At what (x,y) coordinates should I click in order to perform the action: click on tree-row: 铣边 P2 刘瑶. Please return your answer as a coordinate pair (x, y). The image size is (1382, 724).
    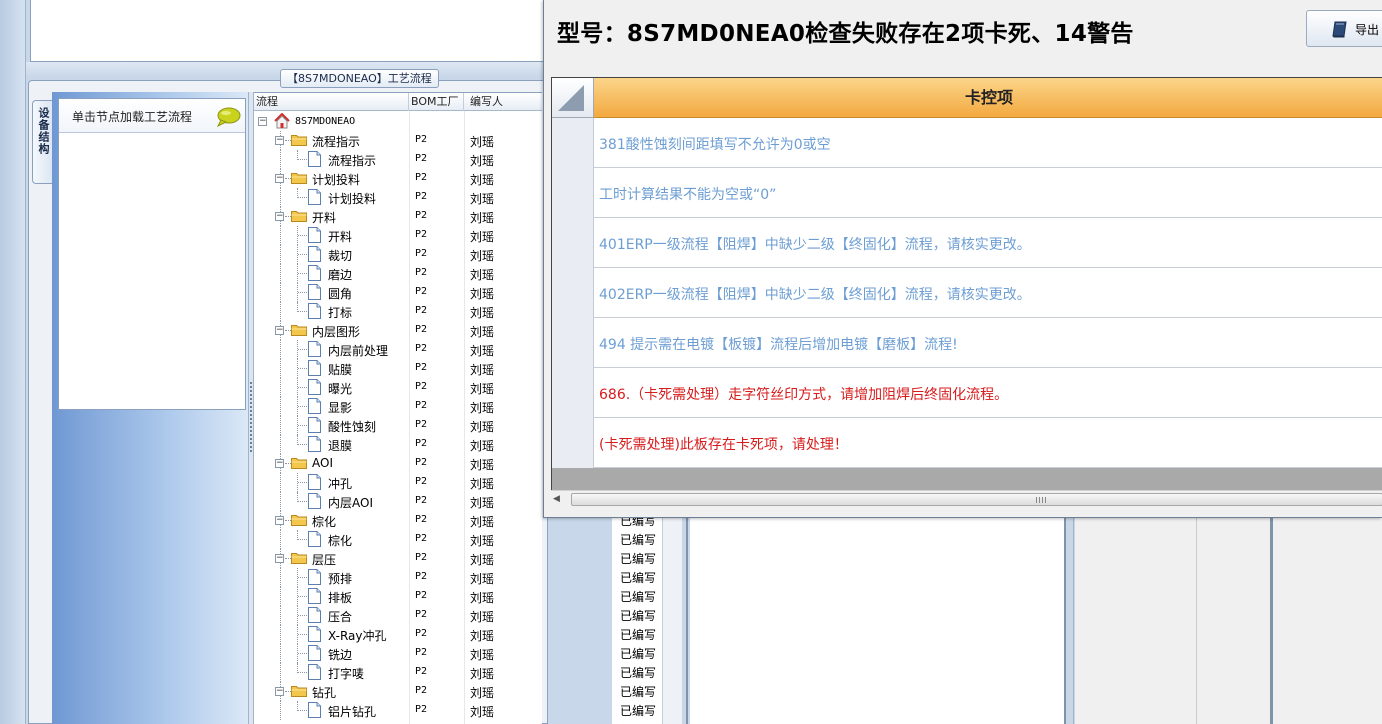
    Looking at the image, I should click on (398, 653).